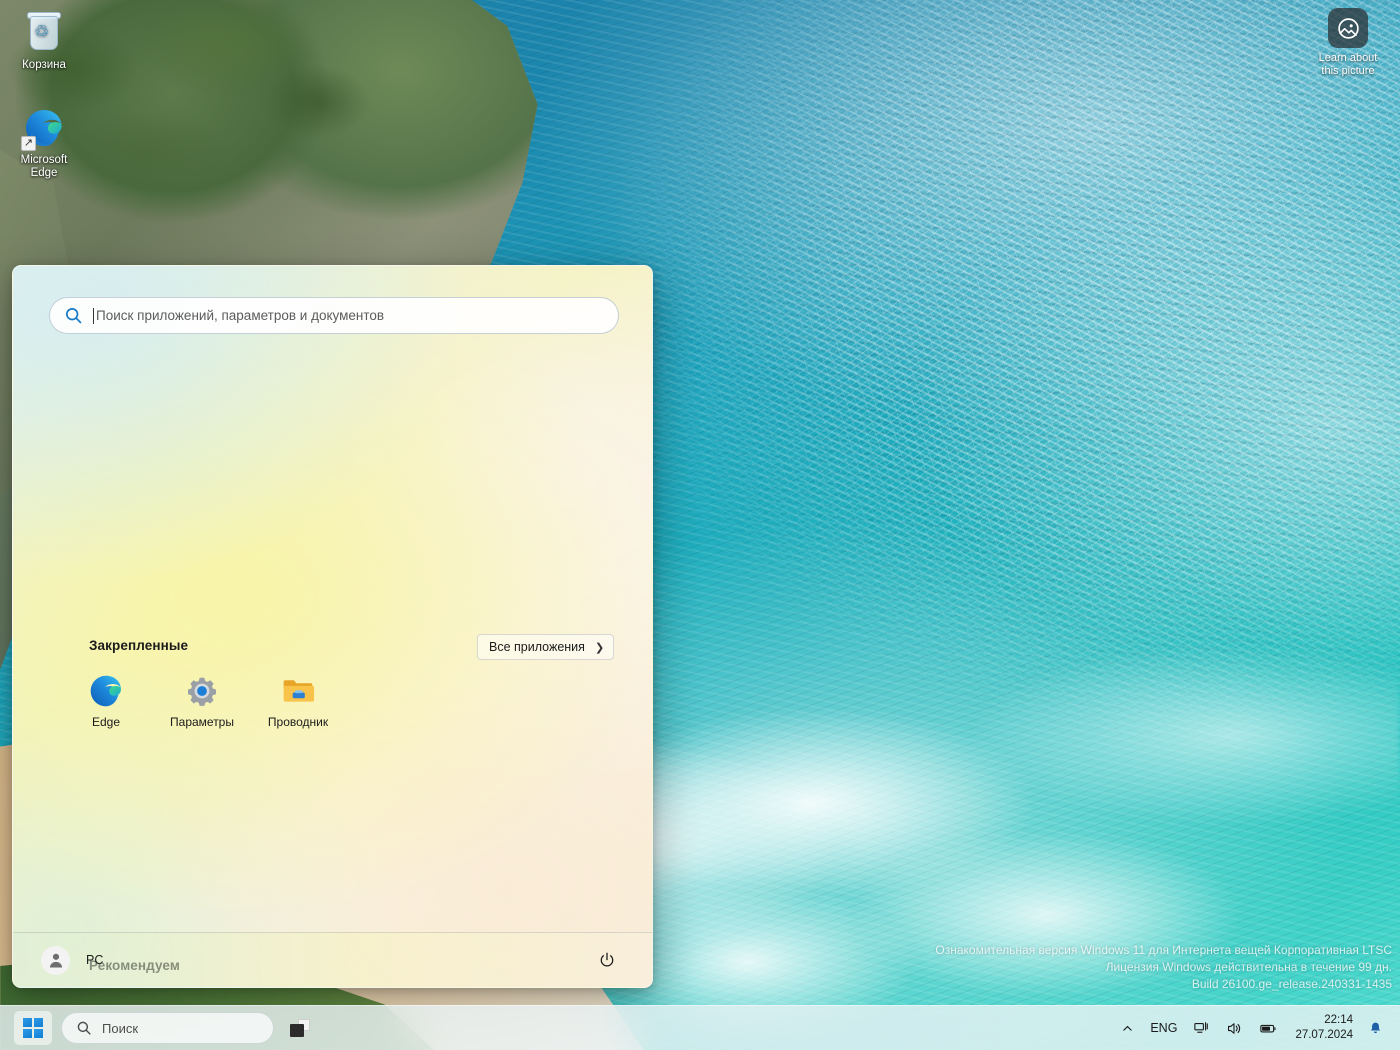 The image size is (1400, 1050). I want to click on pinned-app-edge: Edge, so click(106, 702).